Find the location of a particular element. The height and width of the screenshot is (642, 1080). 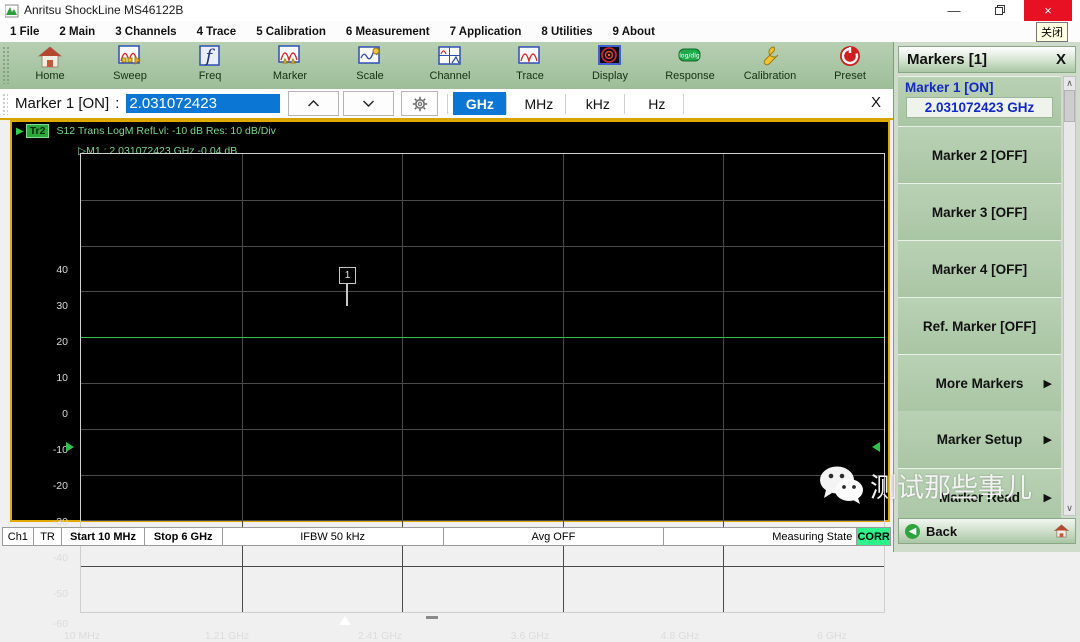

ribbon-label-calibration: Calibration is located at coordinates (770, 76).